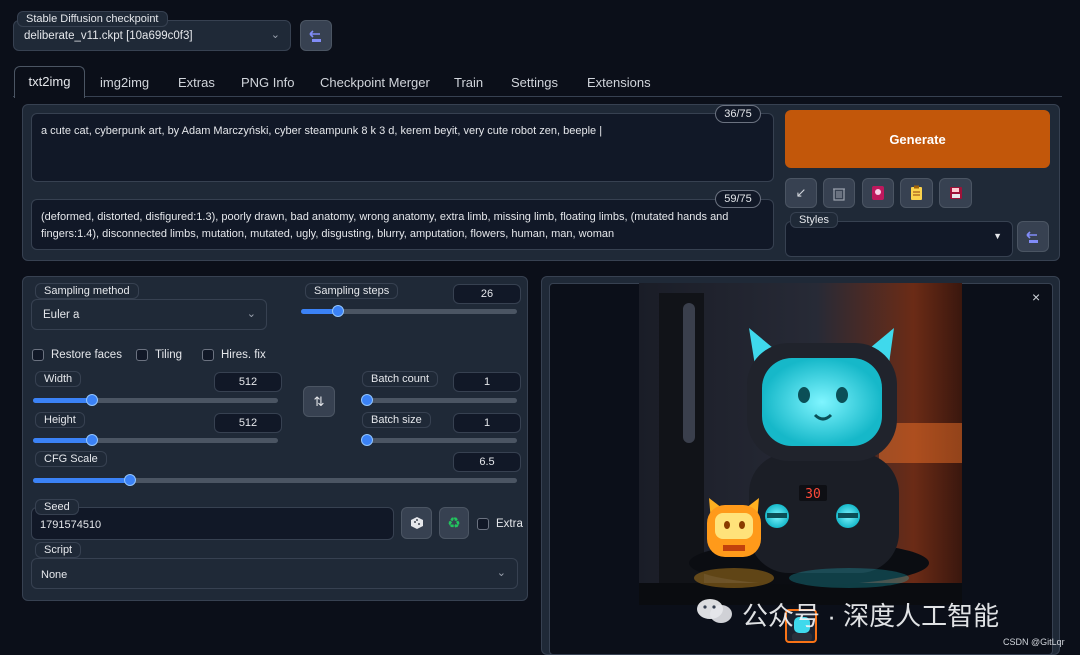  What do you see at coordinates (275, 480) in the screenshot?
I see `cfg-scale-slider` at bounding box center [275, 480].